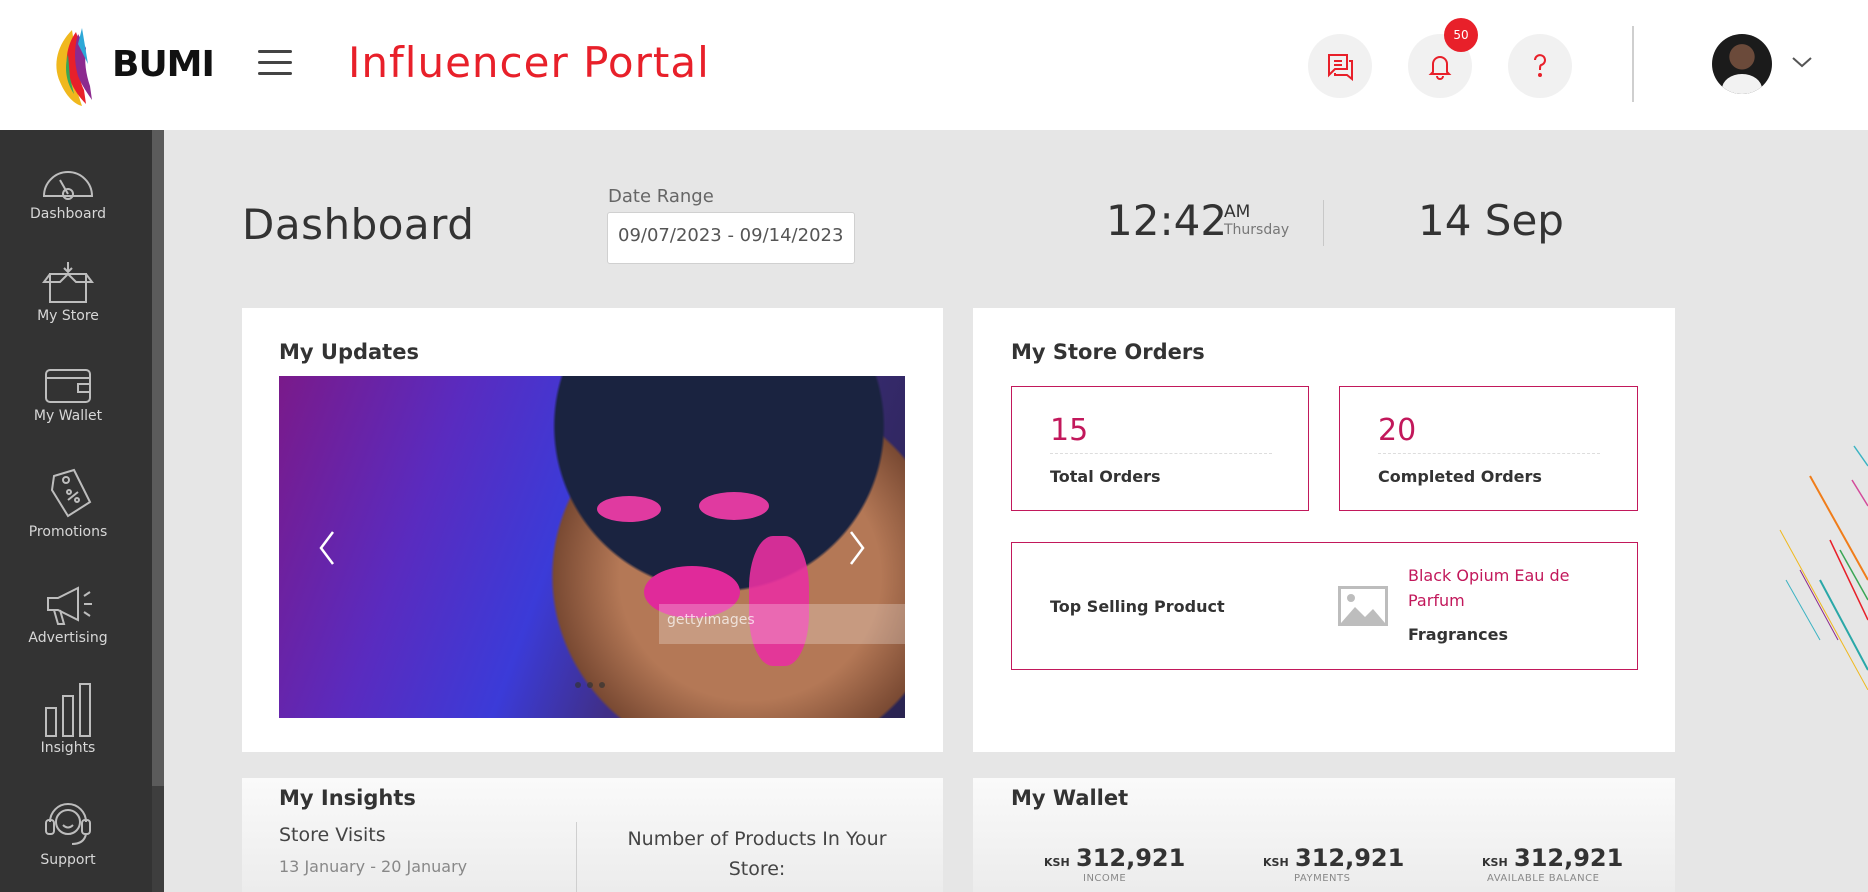 This screenshot has height=892, width=1868. Describe the element at coordinates (1633, 64) in the screenshot. I see `header-divider` at that location.